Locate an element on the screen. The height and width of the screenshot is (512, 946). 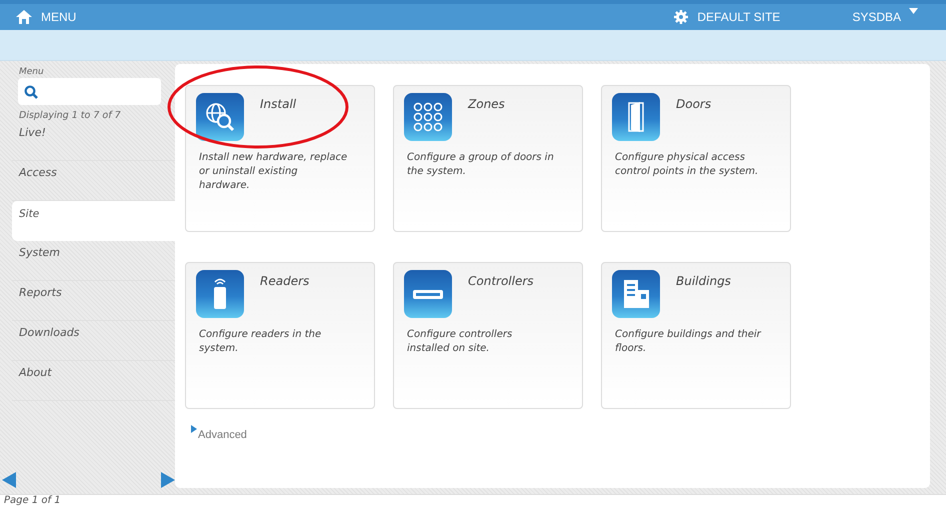
feature-tile: Install Install new hardware, replace or uninstall existing hardware. is located at coordinates (280, 158).